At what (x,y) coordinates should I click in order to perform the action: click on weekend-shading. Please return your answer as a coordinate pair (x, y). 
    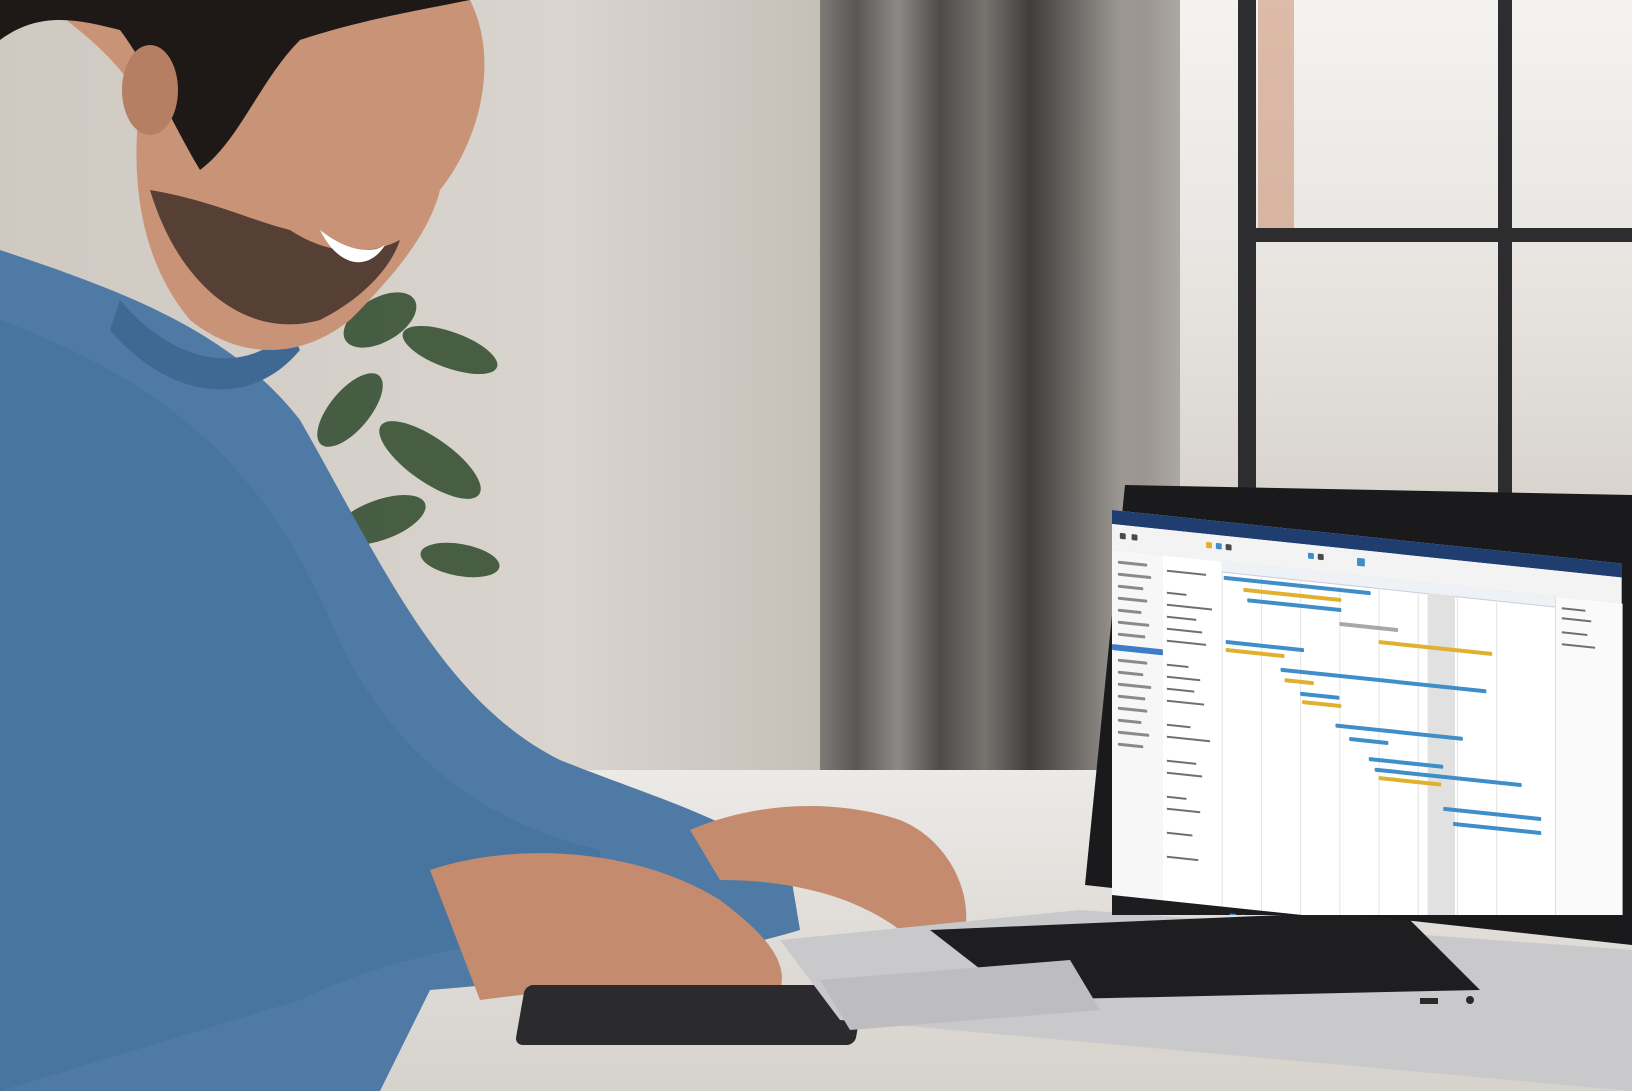
    Looking at the image, I should click on (1441, 754).